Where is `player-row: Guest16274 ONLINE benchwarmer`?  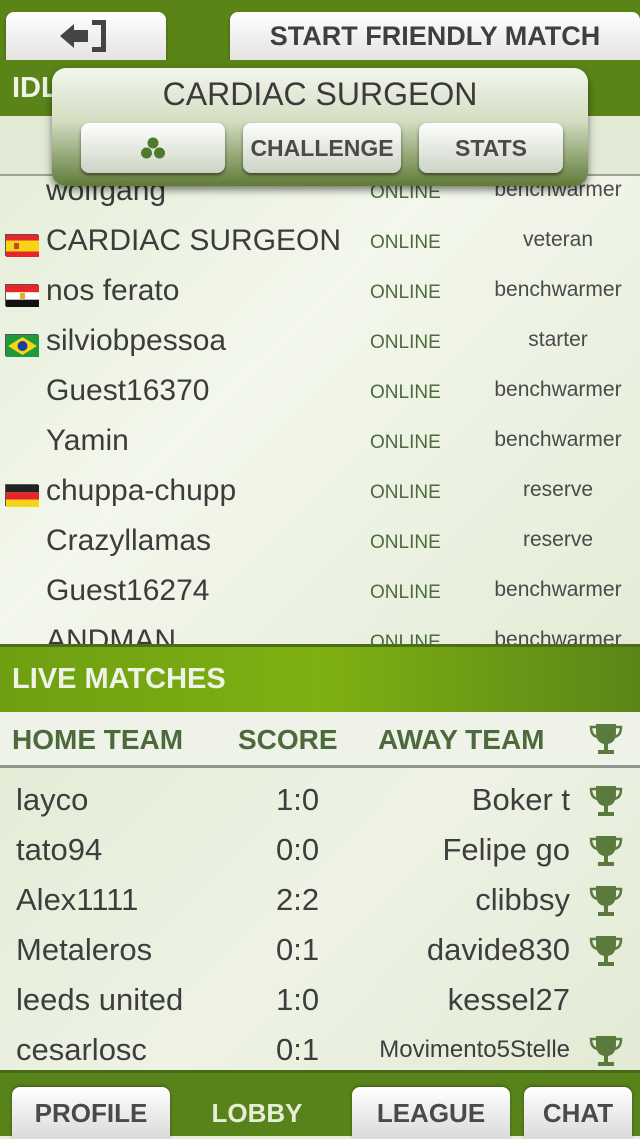 player-row: Guest16274 ONLINE benchwarmer is located at coordinates (320, 595).